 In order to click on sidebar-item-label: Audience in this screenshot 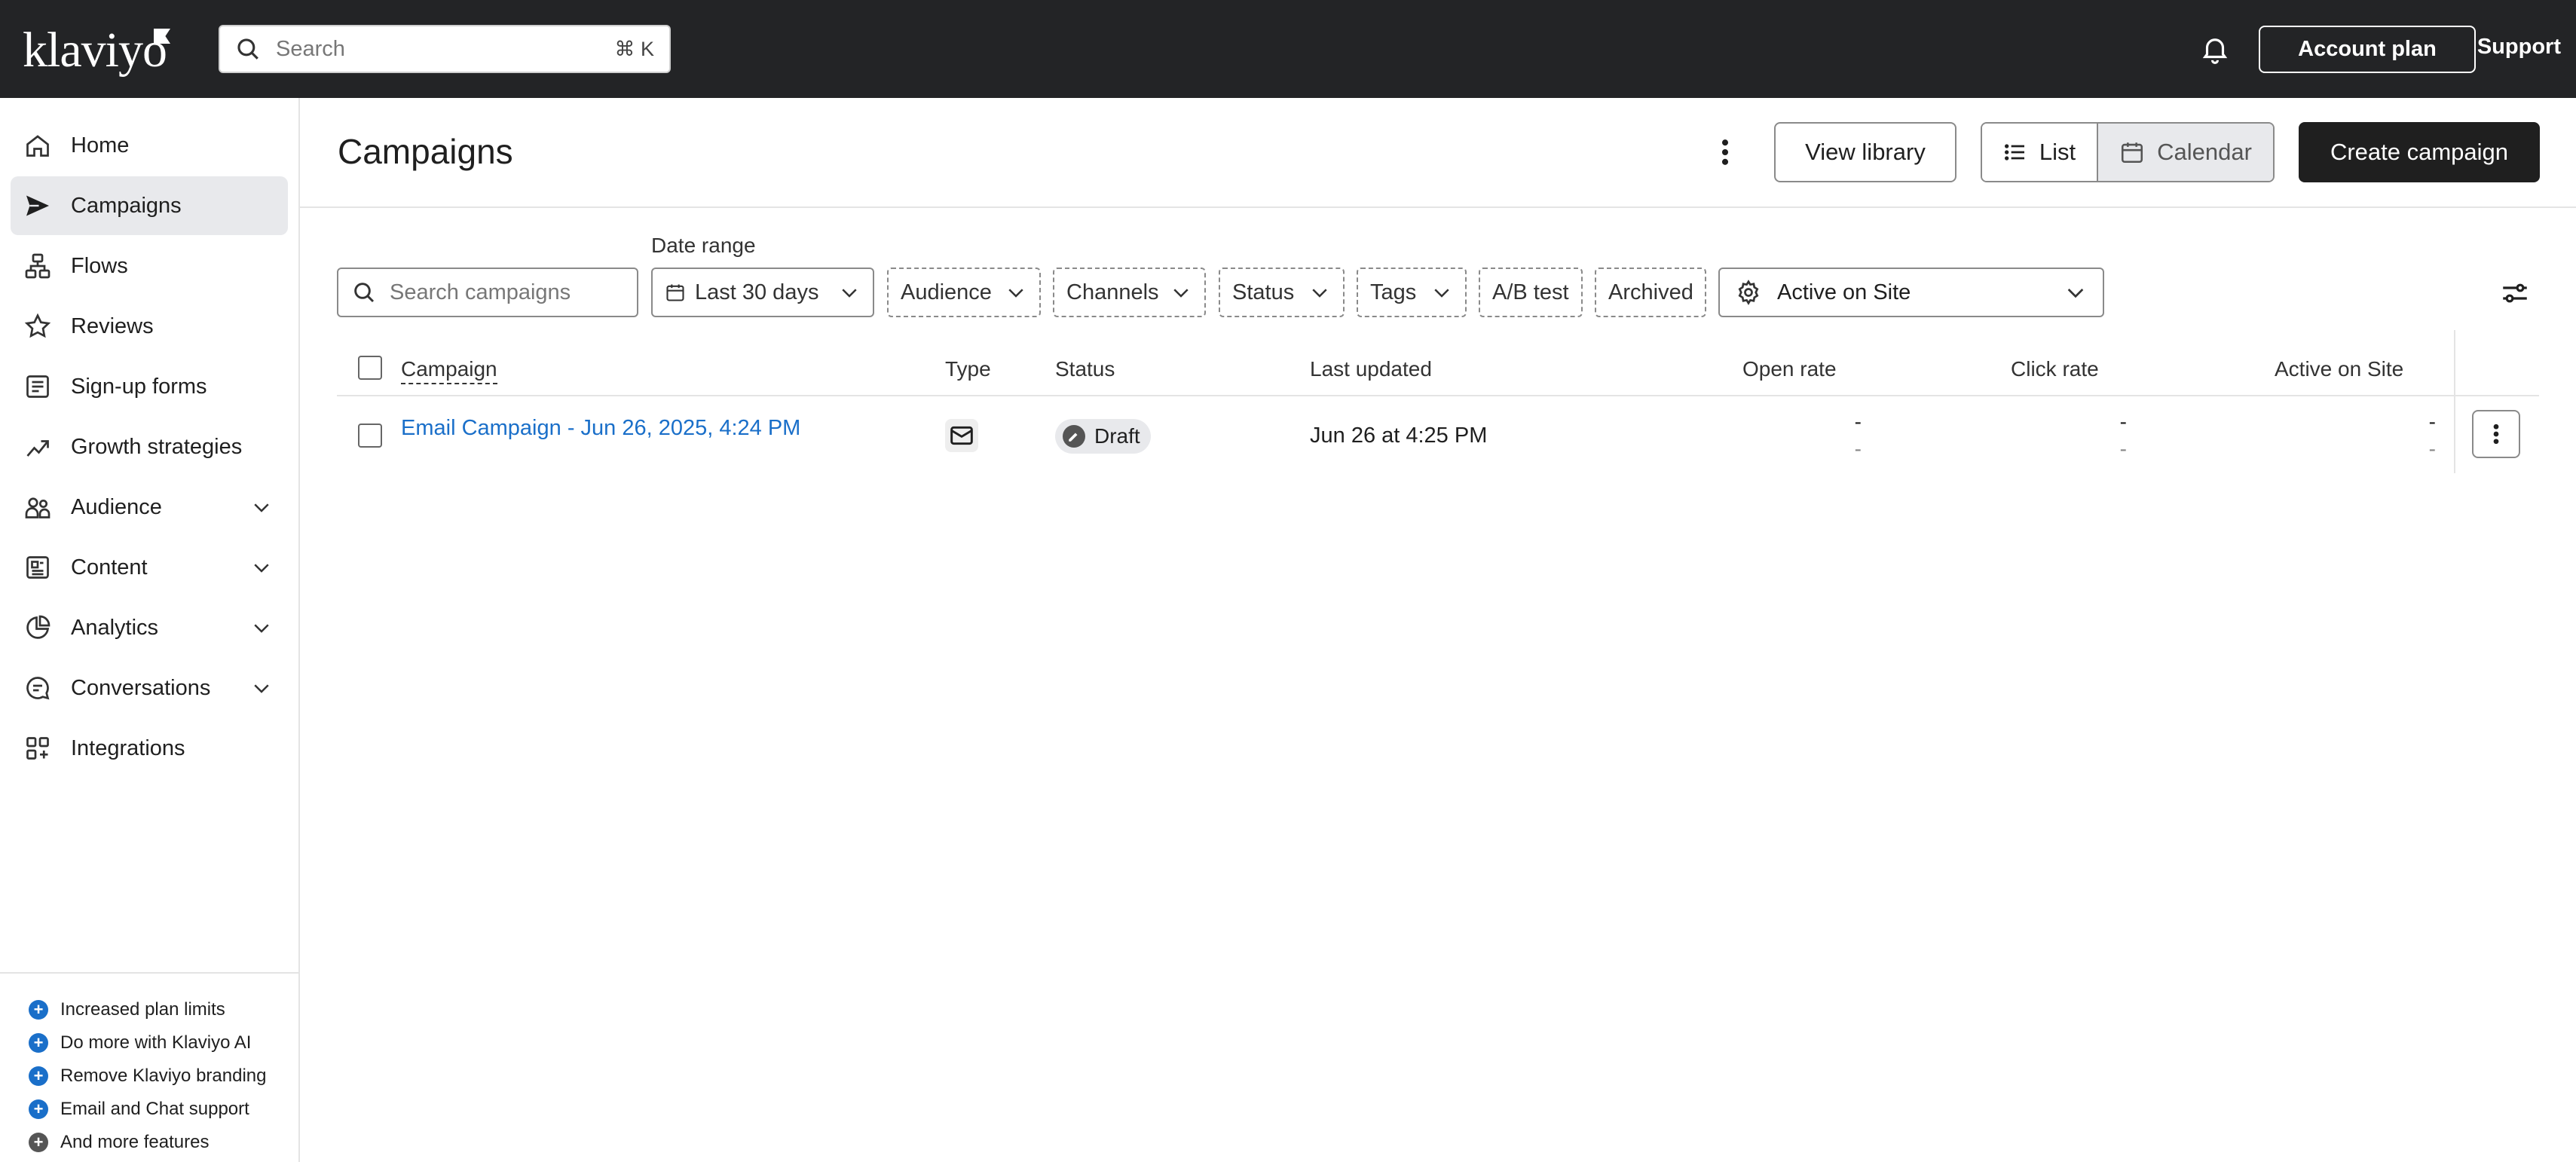, I will do `click(116, 506)`.